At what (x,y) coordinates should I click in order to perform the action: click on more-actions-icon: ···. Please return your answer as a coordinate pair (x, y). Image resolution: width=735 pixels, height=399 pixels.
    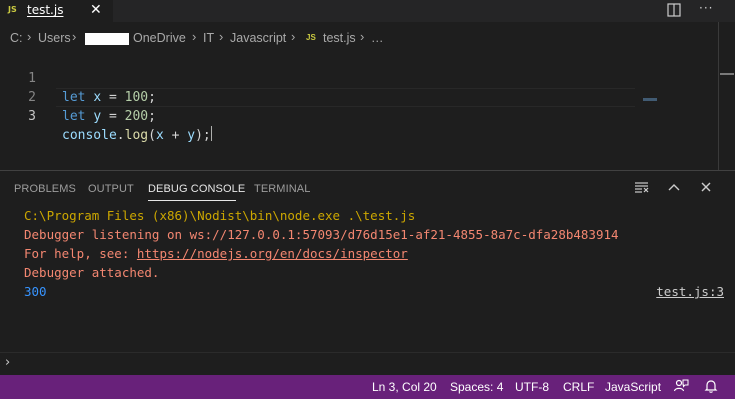
    Looking at the image, I should click on (706, 8).